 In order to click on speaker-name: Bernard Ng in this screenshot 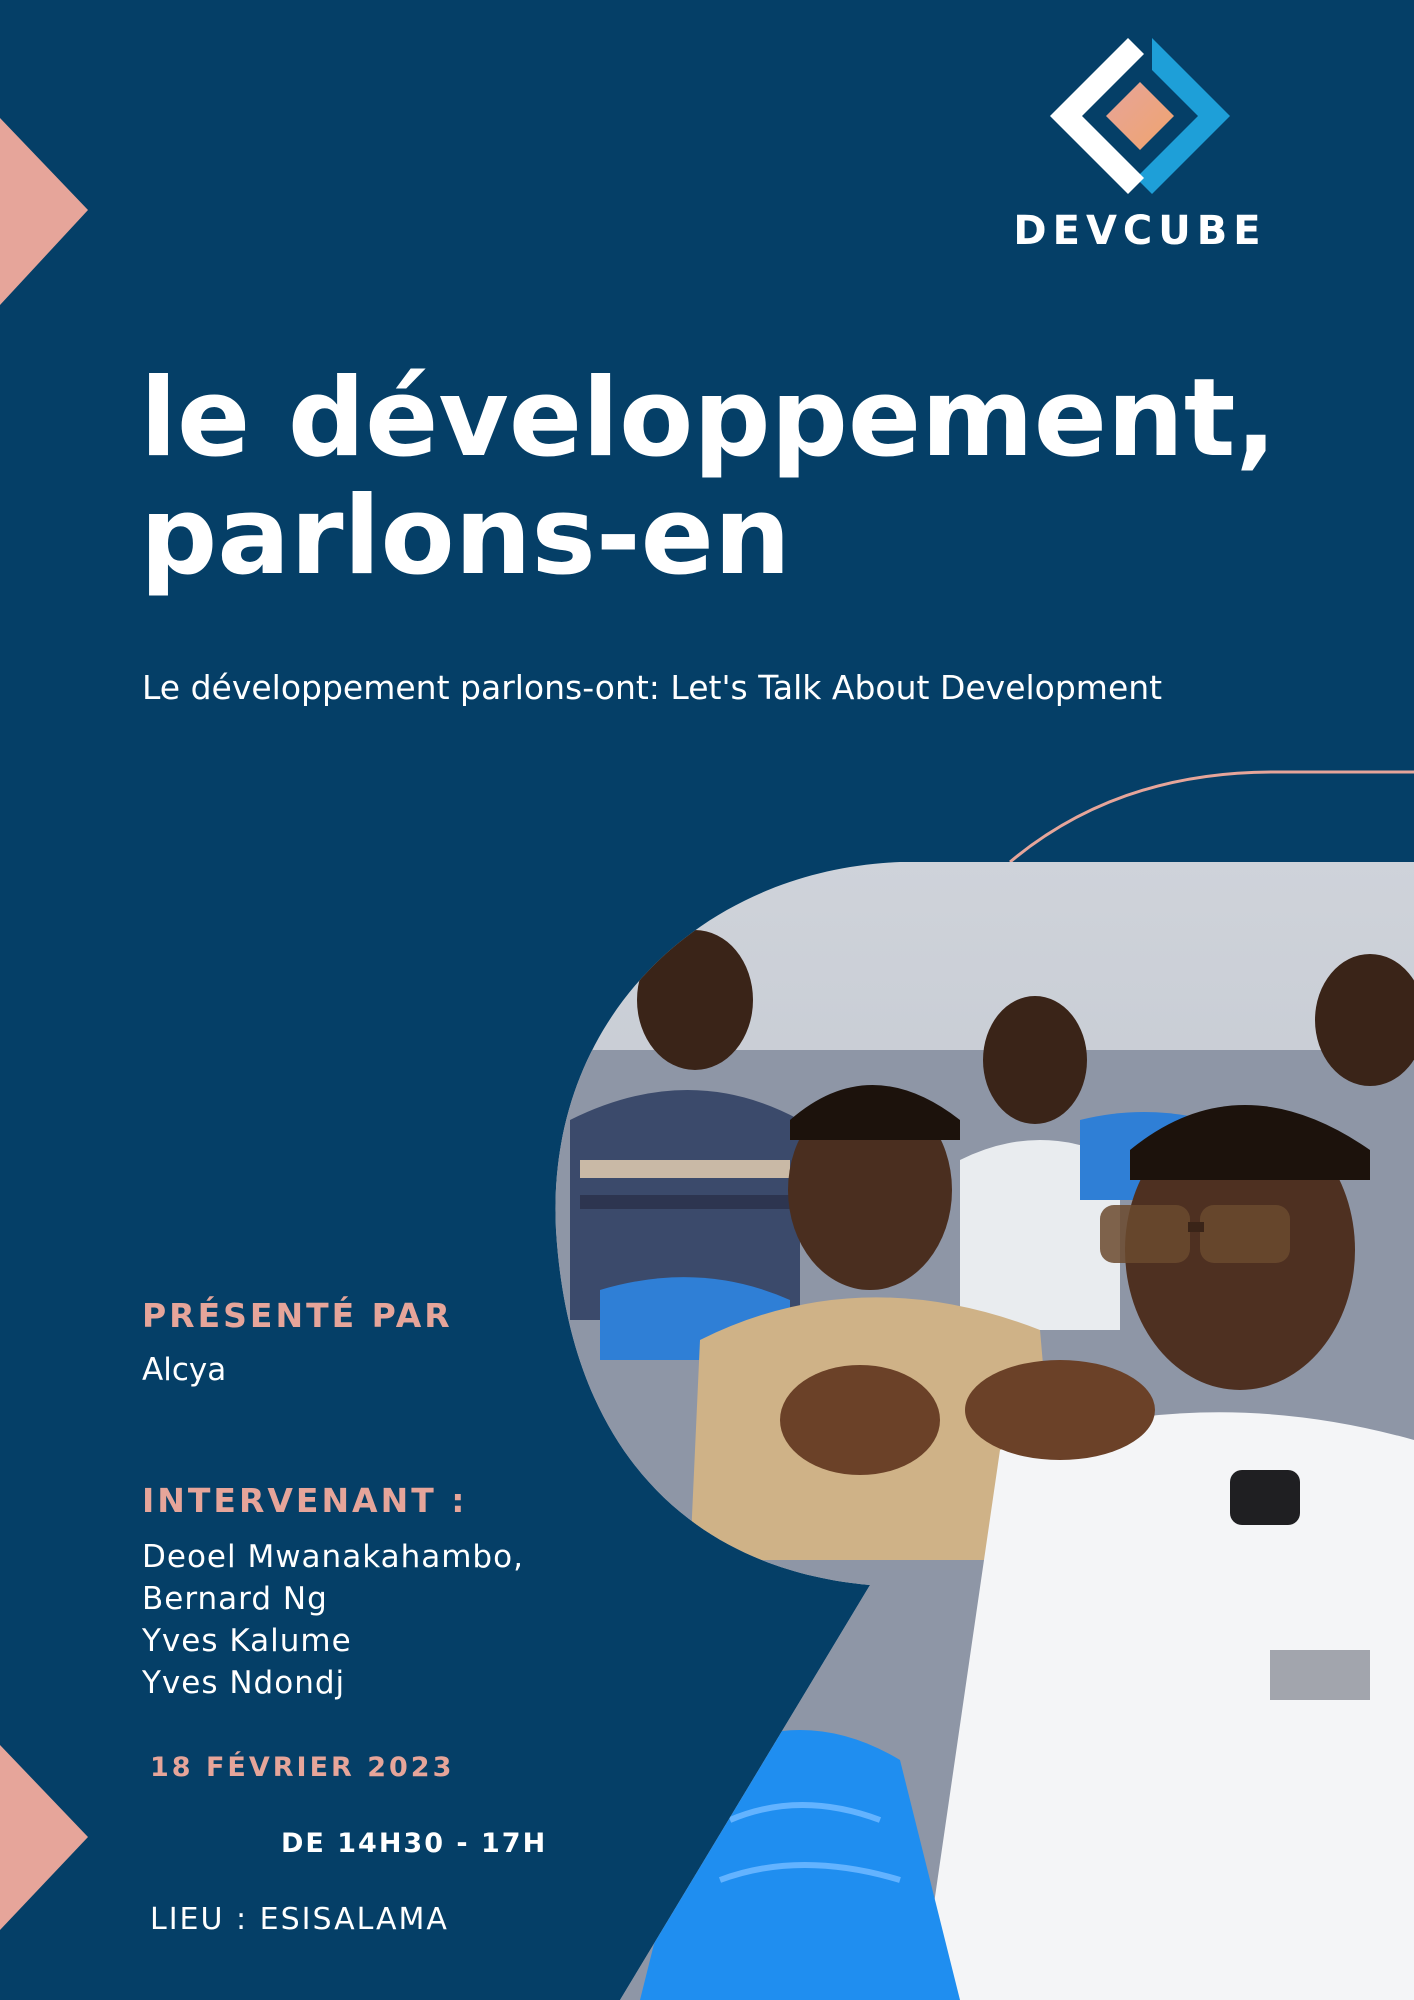, I will do `click(235, 1599)`.